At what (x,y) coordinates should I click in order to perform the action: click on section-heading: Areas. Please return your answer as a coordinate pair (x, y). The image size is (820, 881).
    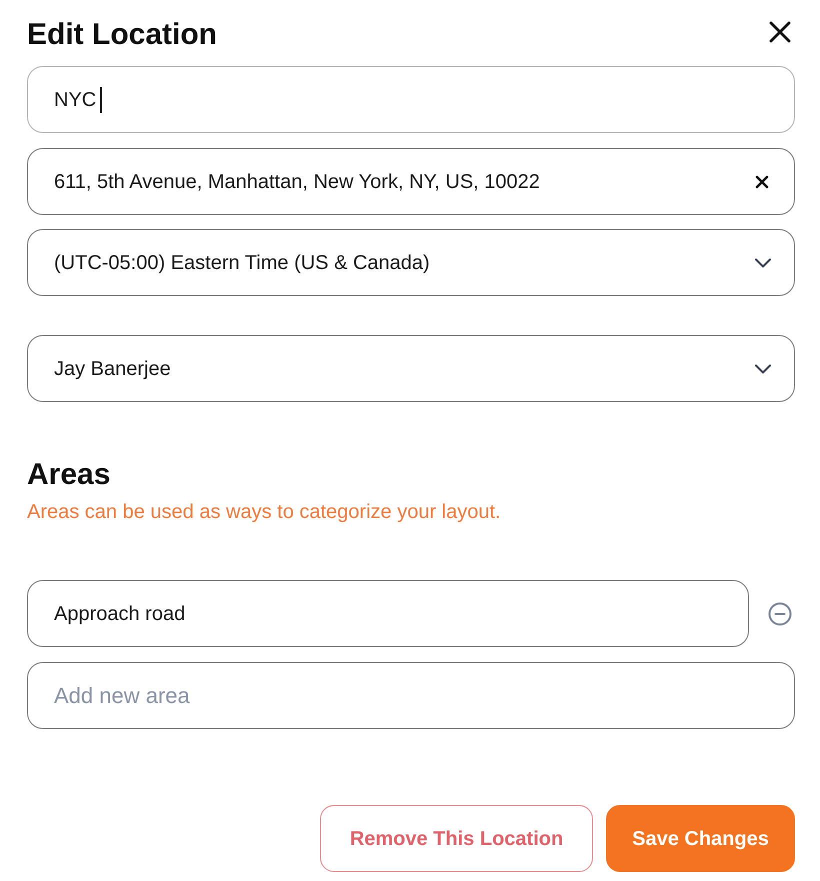
    Looking at the image, I should click on (69, 475).